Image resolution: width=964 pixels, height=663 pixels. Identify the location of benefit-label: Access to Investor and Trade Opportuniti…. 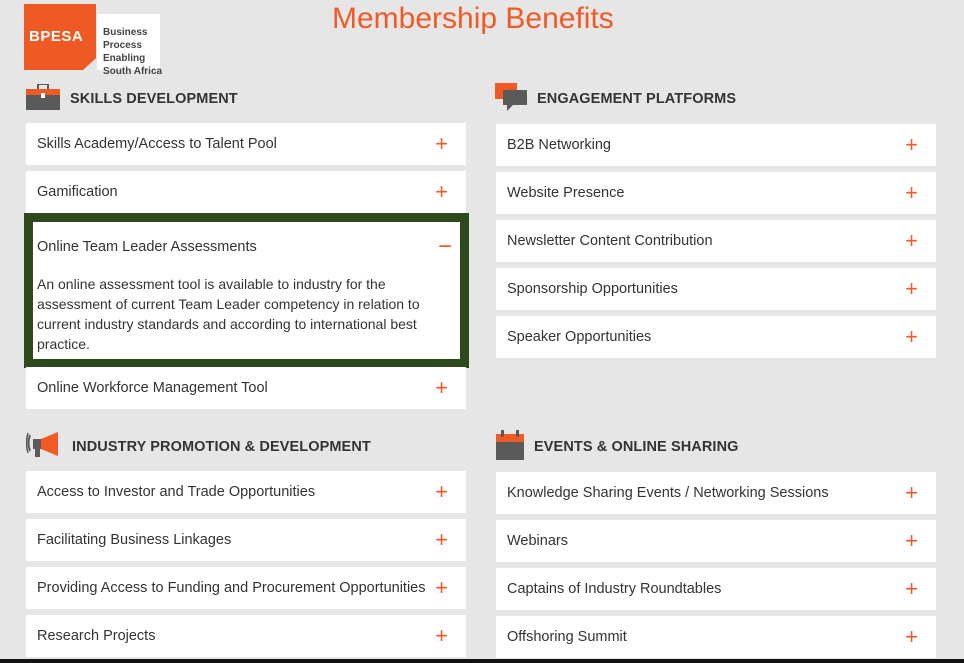
(176, 492).